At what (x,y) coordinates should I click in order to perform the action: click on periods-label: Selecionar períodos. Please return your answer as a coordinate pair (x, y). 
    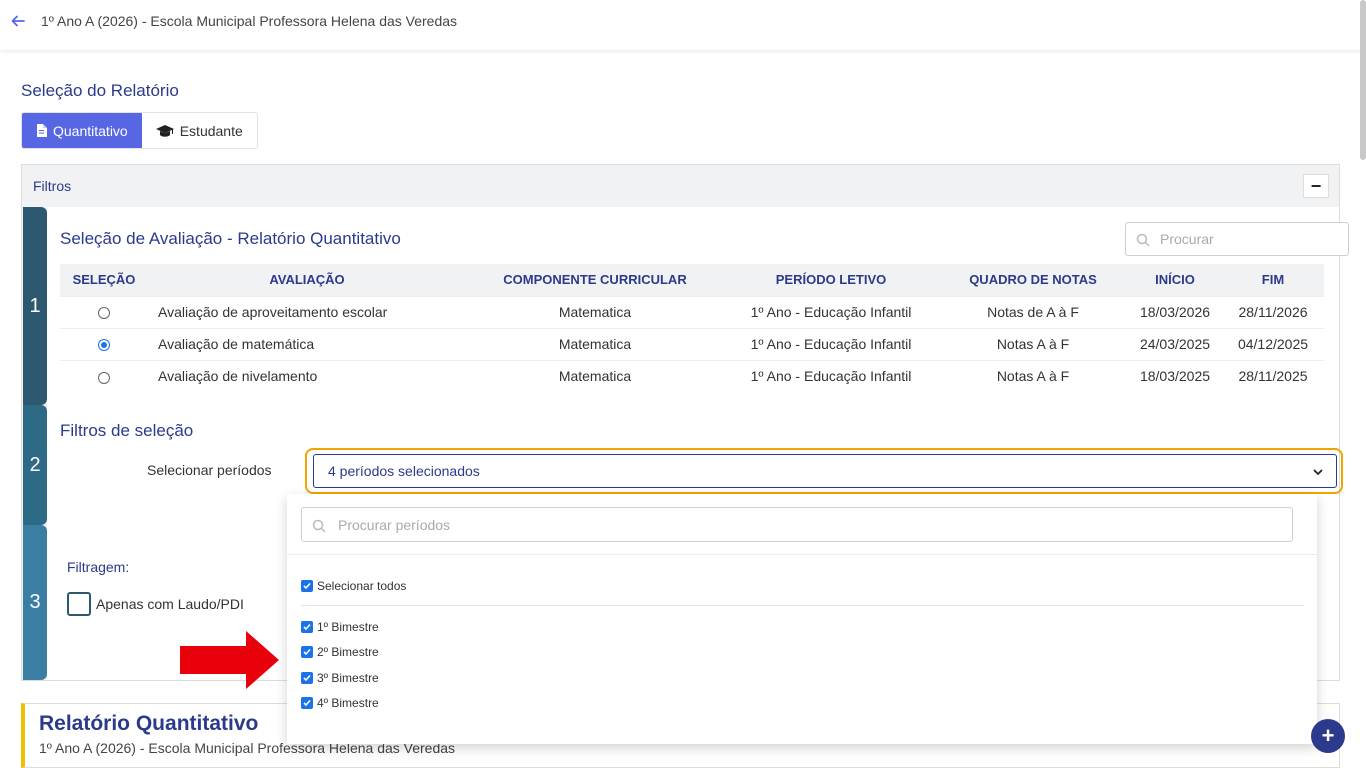
    Looking at the image, I should click on (209, 470).